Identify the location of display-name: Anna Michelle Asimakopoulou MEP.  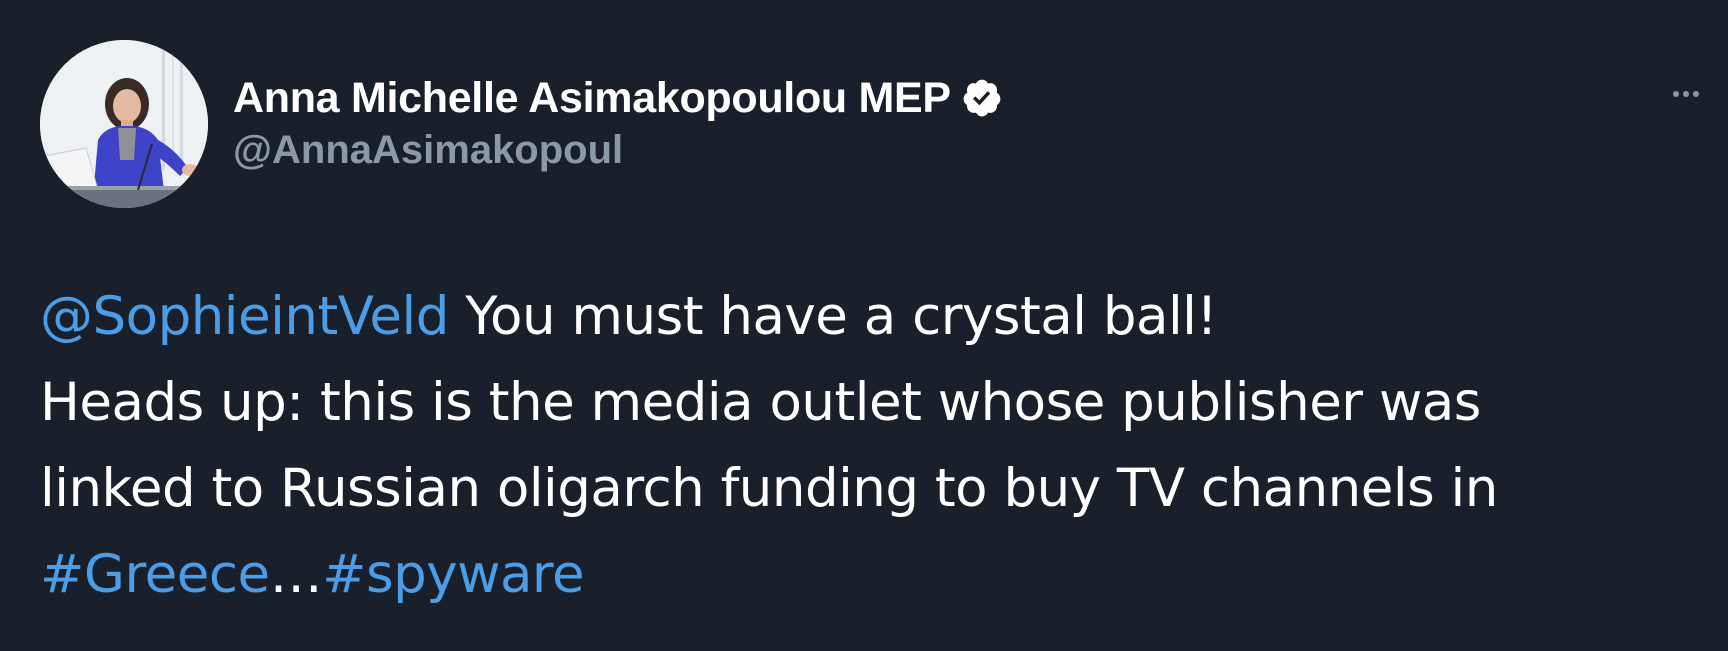
(592, 98).